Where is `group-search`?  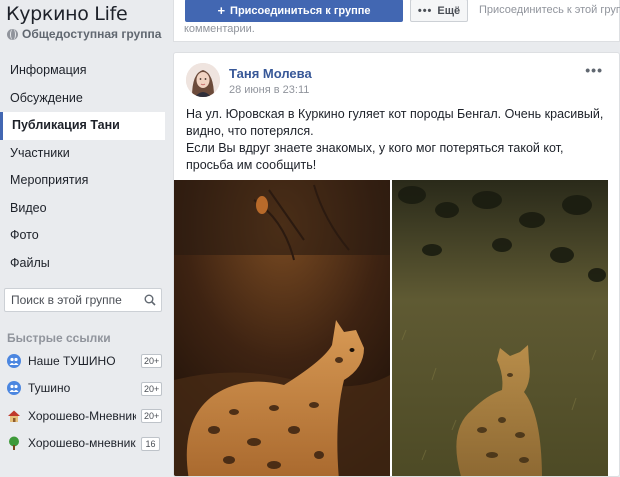 group-search is located at coordinates (83, 300).